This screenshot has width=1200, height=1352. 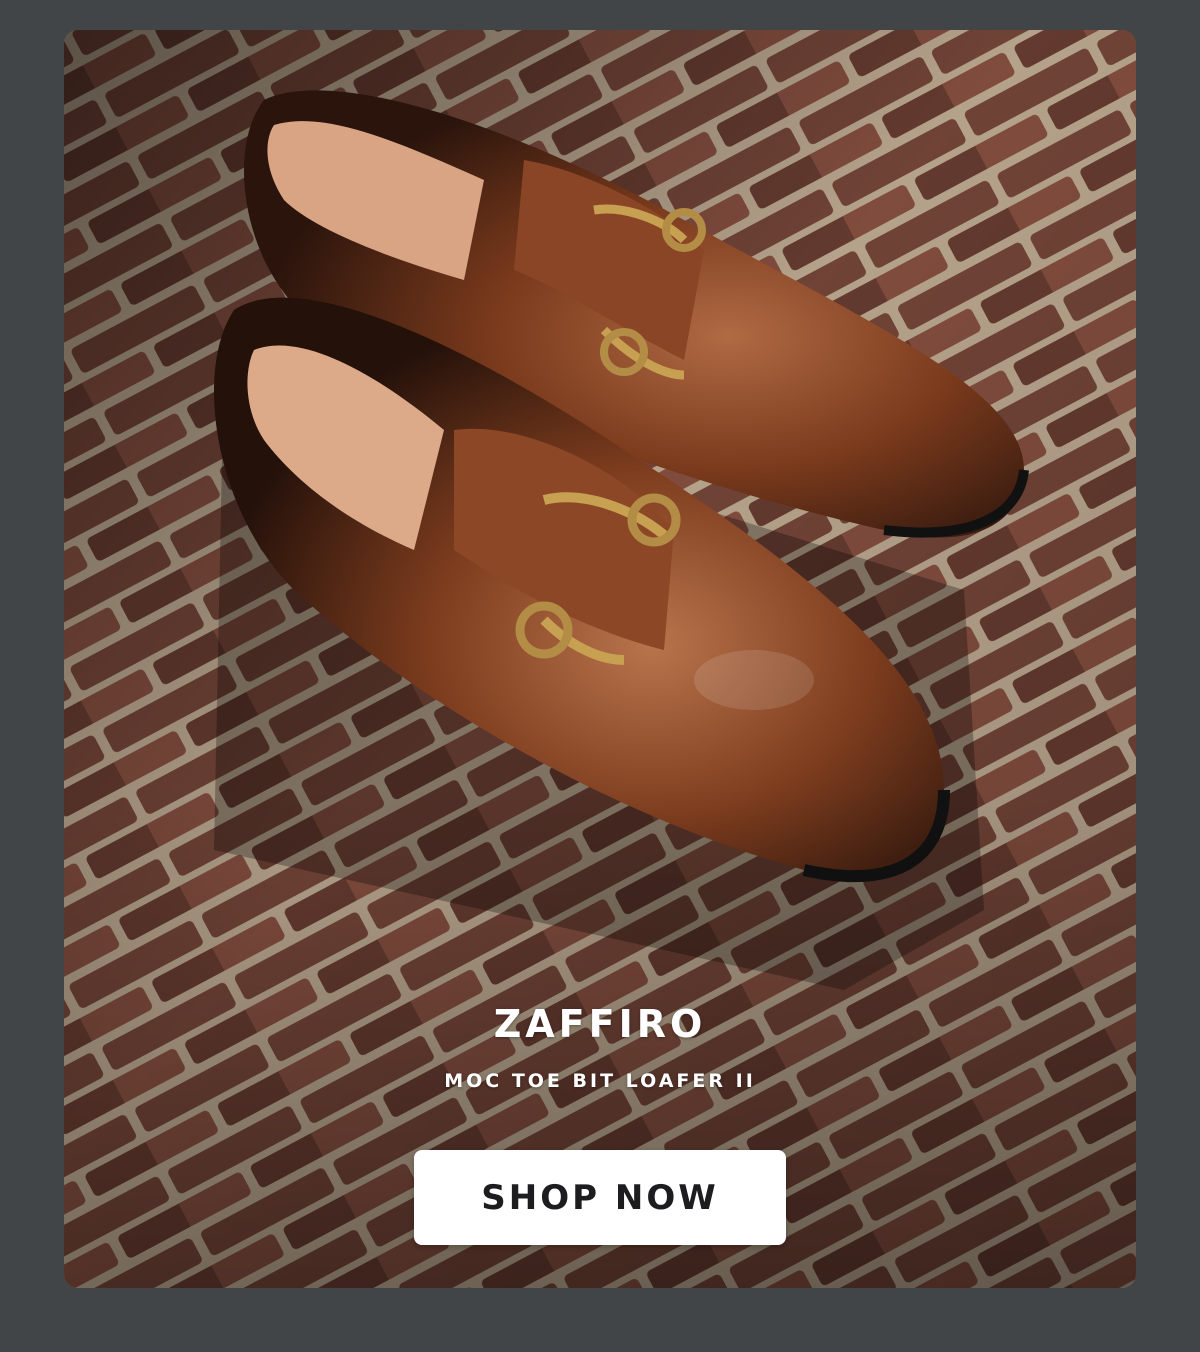 What do you see at coordinates (600, 1197) in the screenshot?
I see `shop-now-button: SHOP NOW` at bounding box center [600, 1197].